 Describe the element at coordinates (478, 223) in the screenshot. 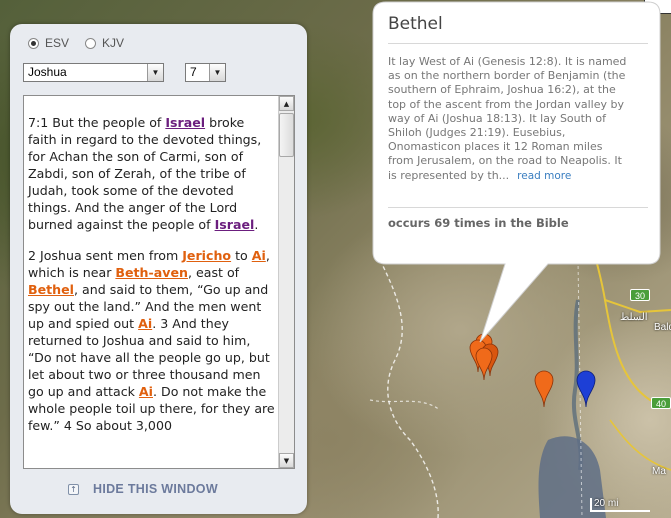

I see `occurrence-count: occurs 69 times in the Bible` at that location.